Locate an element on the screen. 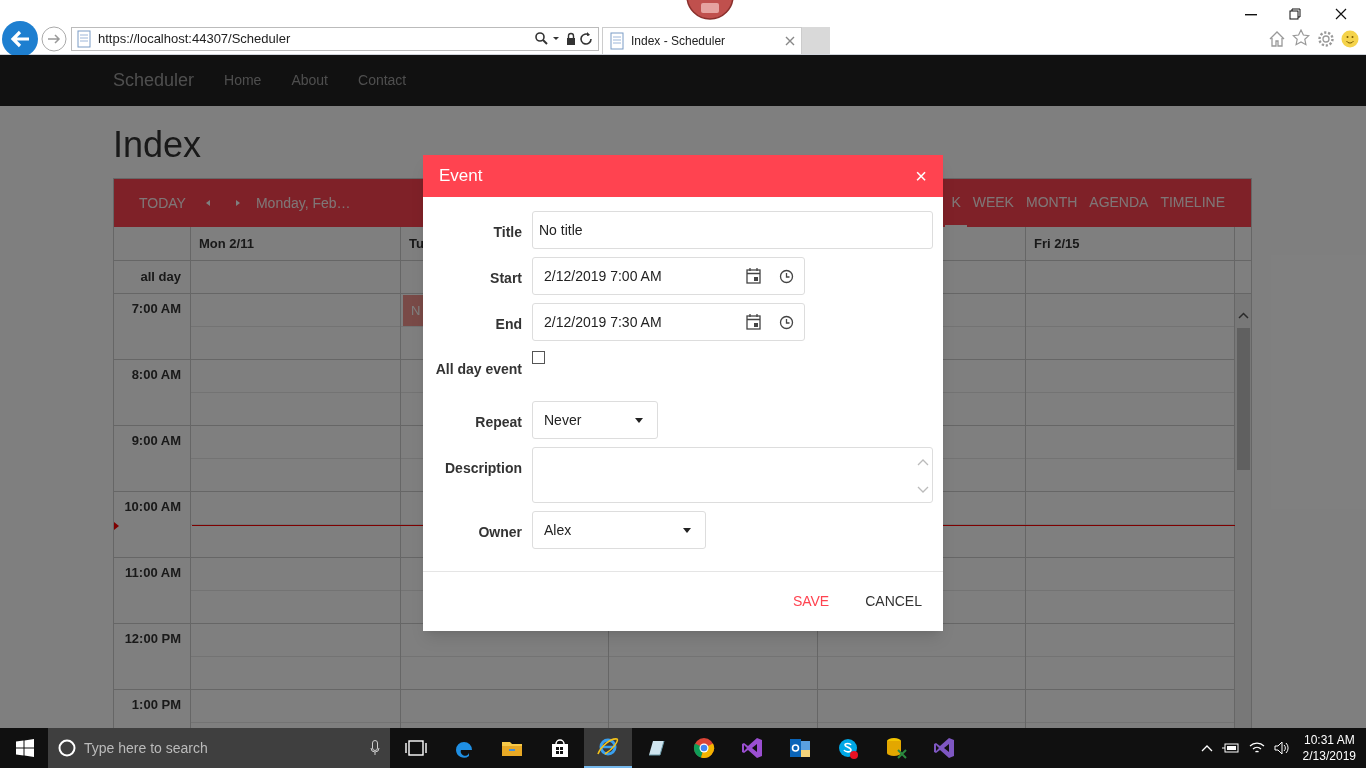  field-label: All day event is located at coordinates (478, 369).